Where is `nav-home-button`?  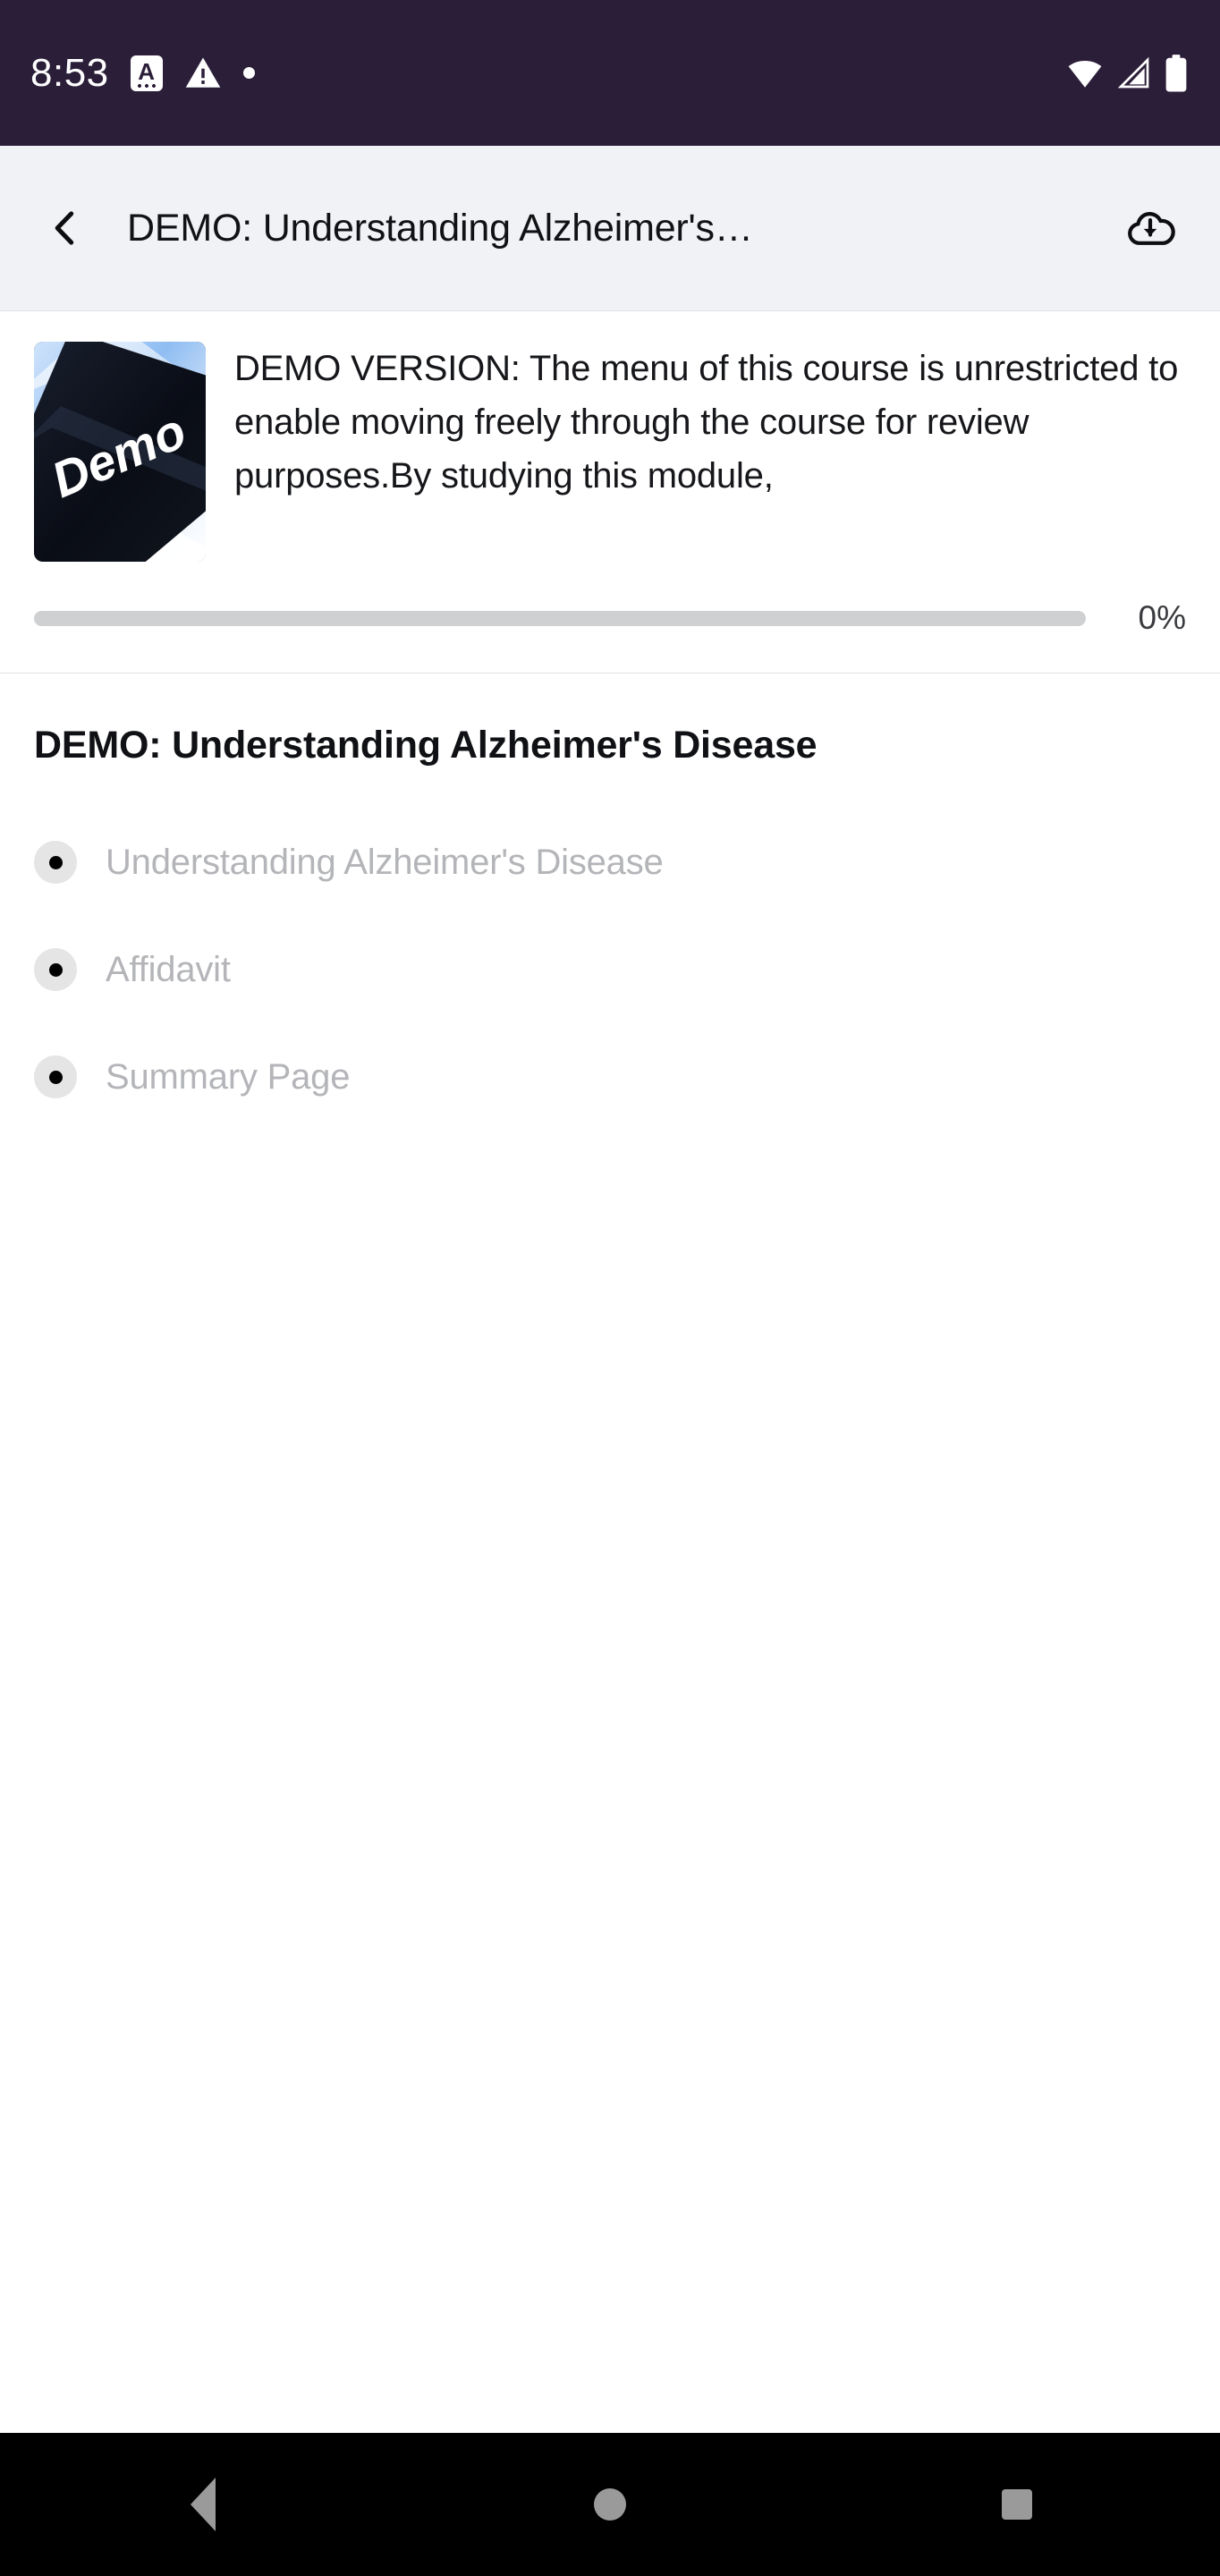
nav-home-button is located at coordinates (610, 2504).